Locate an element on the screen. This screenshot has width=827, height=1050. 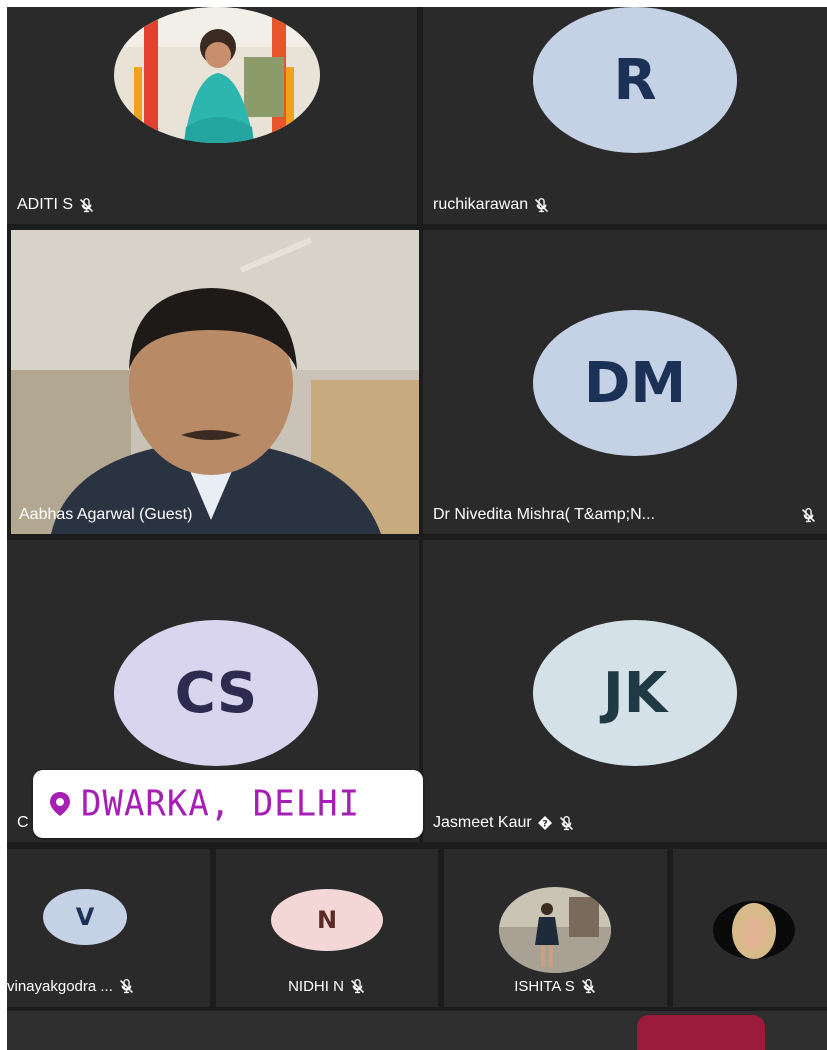
participant-name-row: ruchikarawan is located at coordinates (491, 205).